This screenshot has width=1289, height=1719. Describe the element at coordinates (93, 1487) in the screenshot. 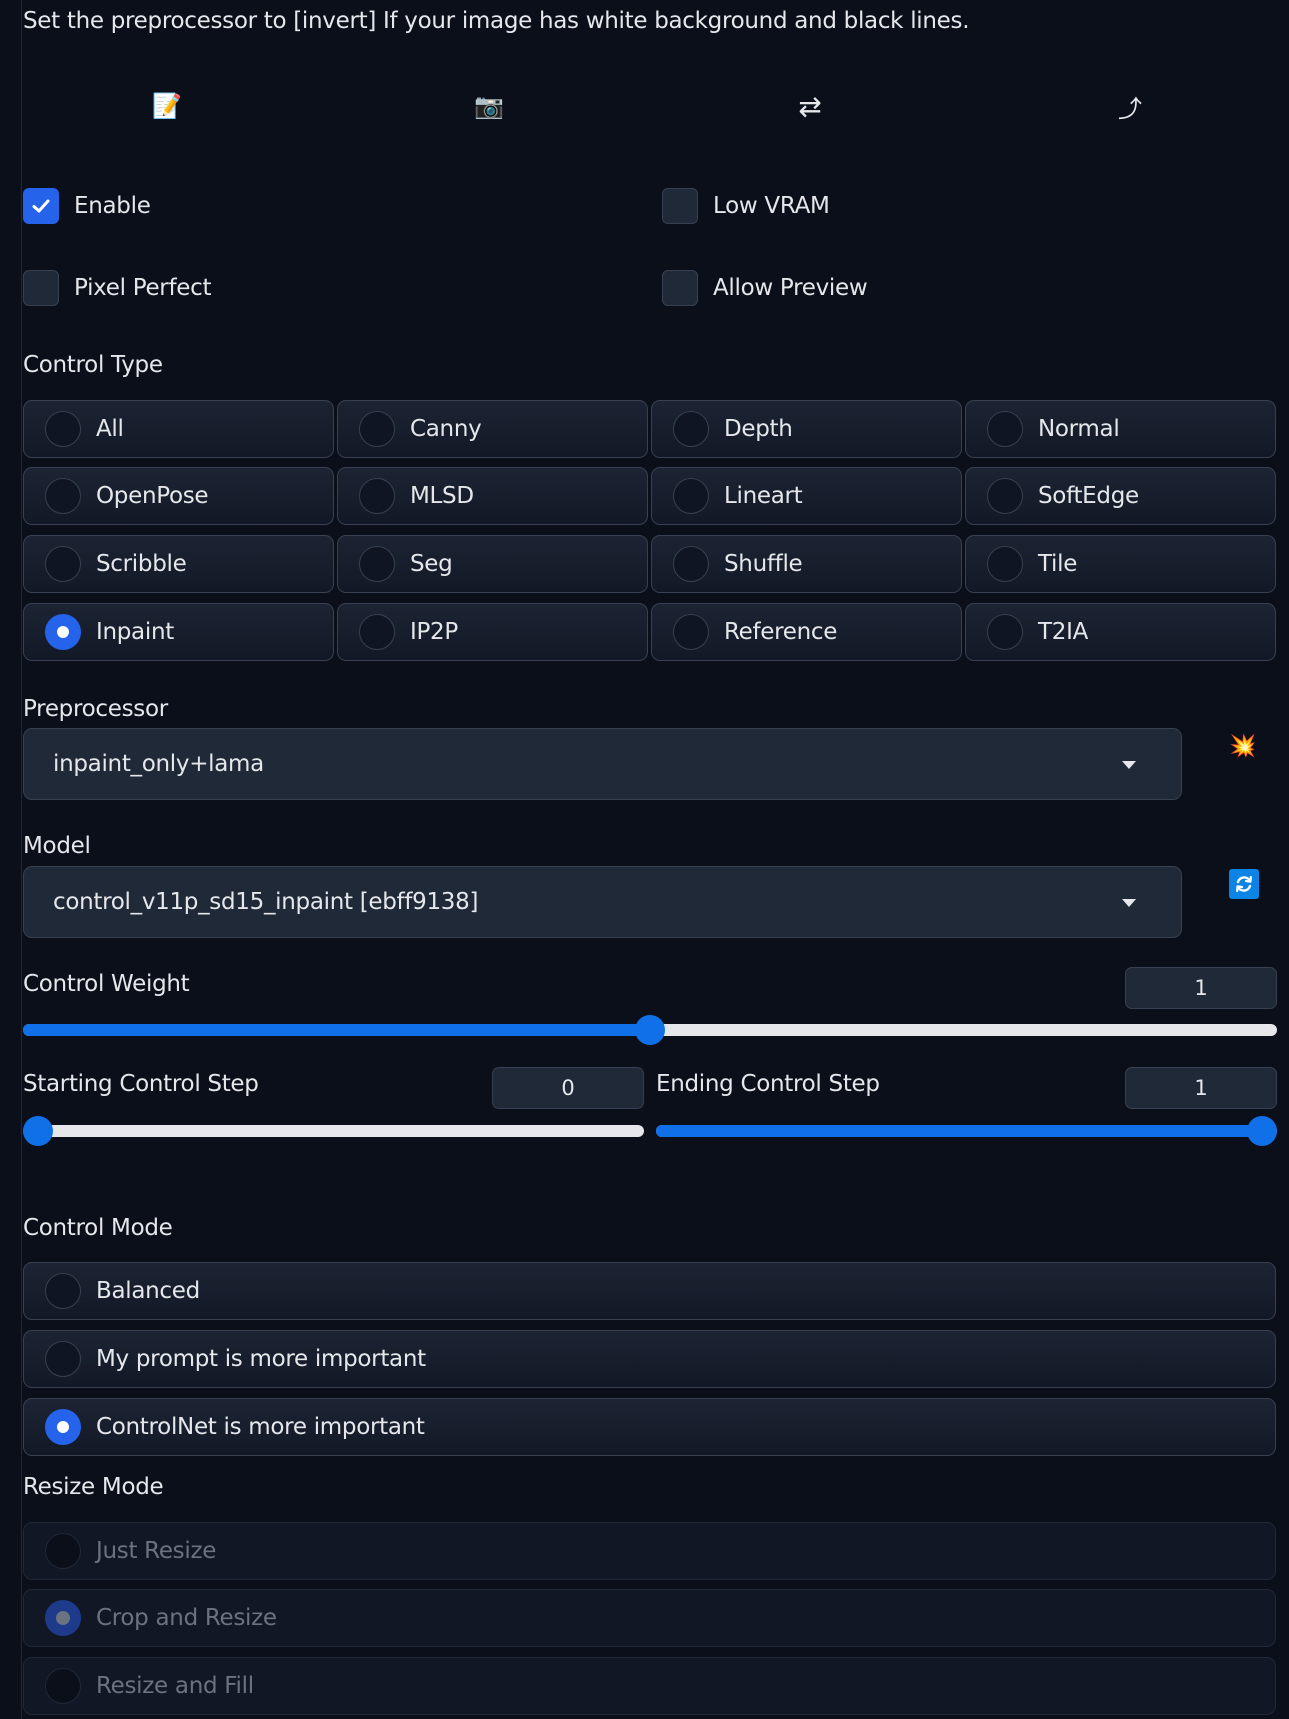

I see `resize-mode-label: Resize Mode` at that location.